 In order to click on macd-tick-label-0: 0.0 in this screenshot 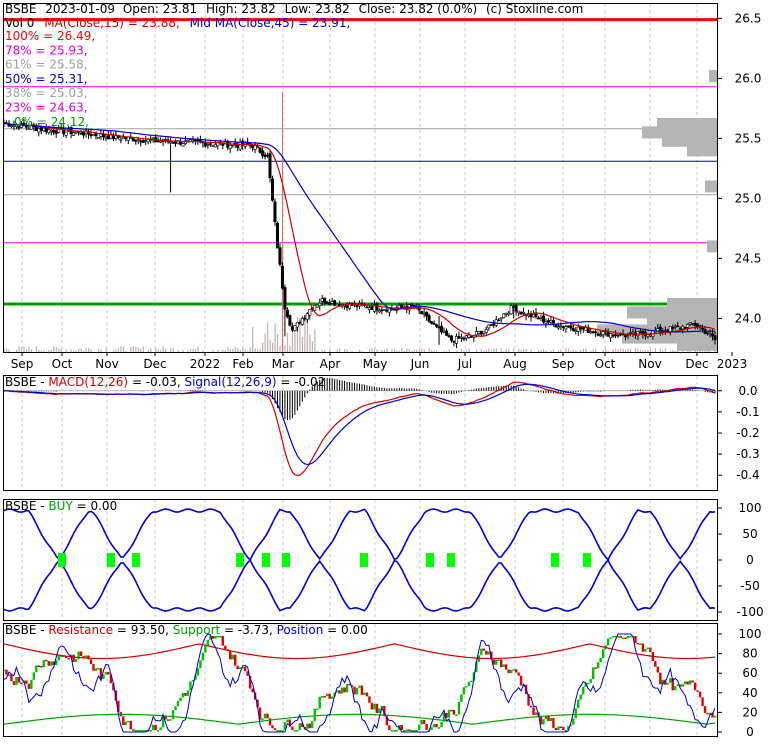, I will do `click(747, 391)`.